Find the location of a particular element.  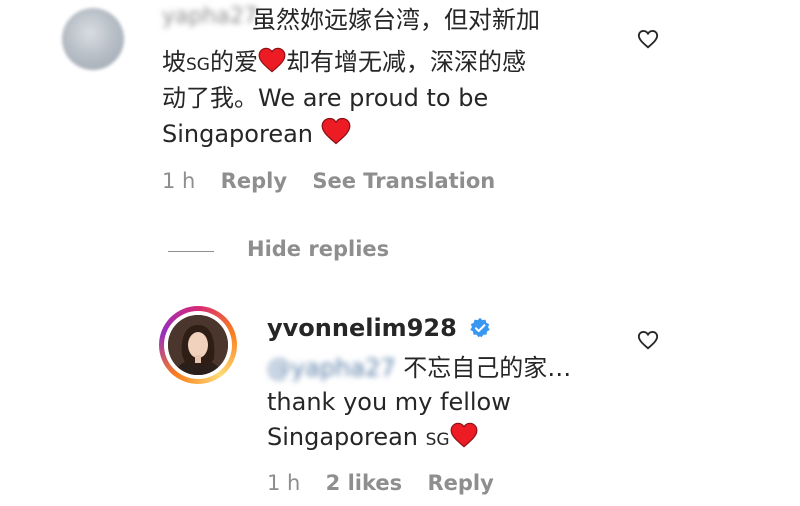

replier-username-row: yvonnelim928 is located at coordinates (379, 328).